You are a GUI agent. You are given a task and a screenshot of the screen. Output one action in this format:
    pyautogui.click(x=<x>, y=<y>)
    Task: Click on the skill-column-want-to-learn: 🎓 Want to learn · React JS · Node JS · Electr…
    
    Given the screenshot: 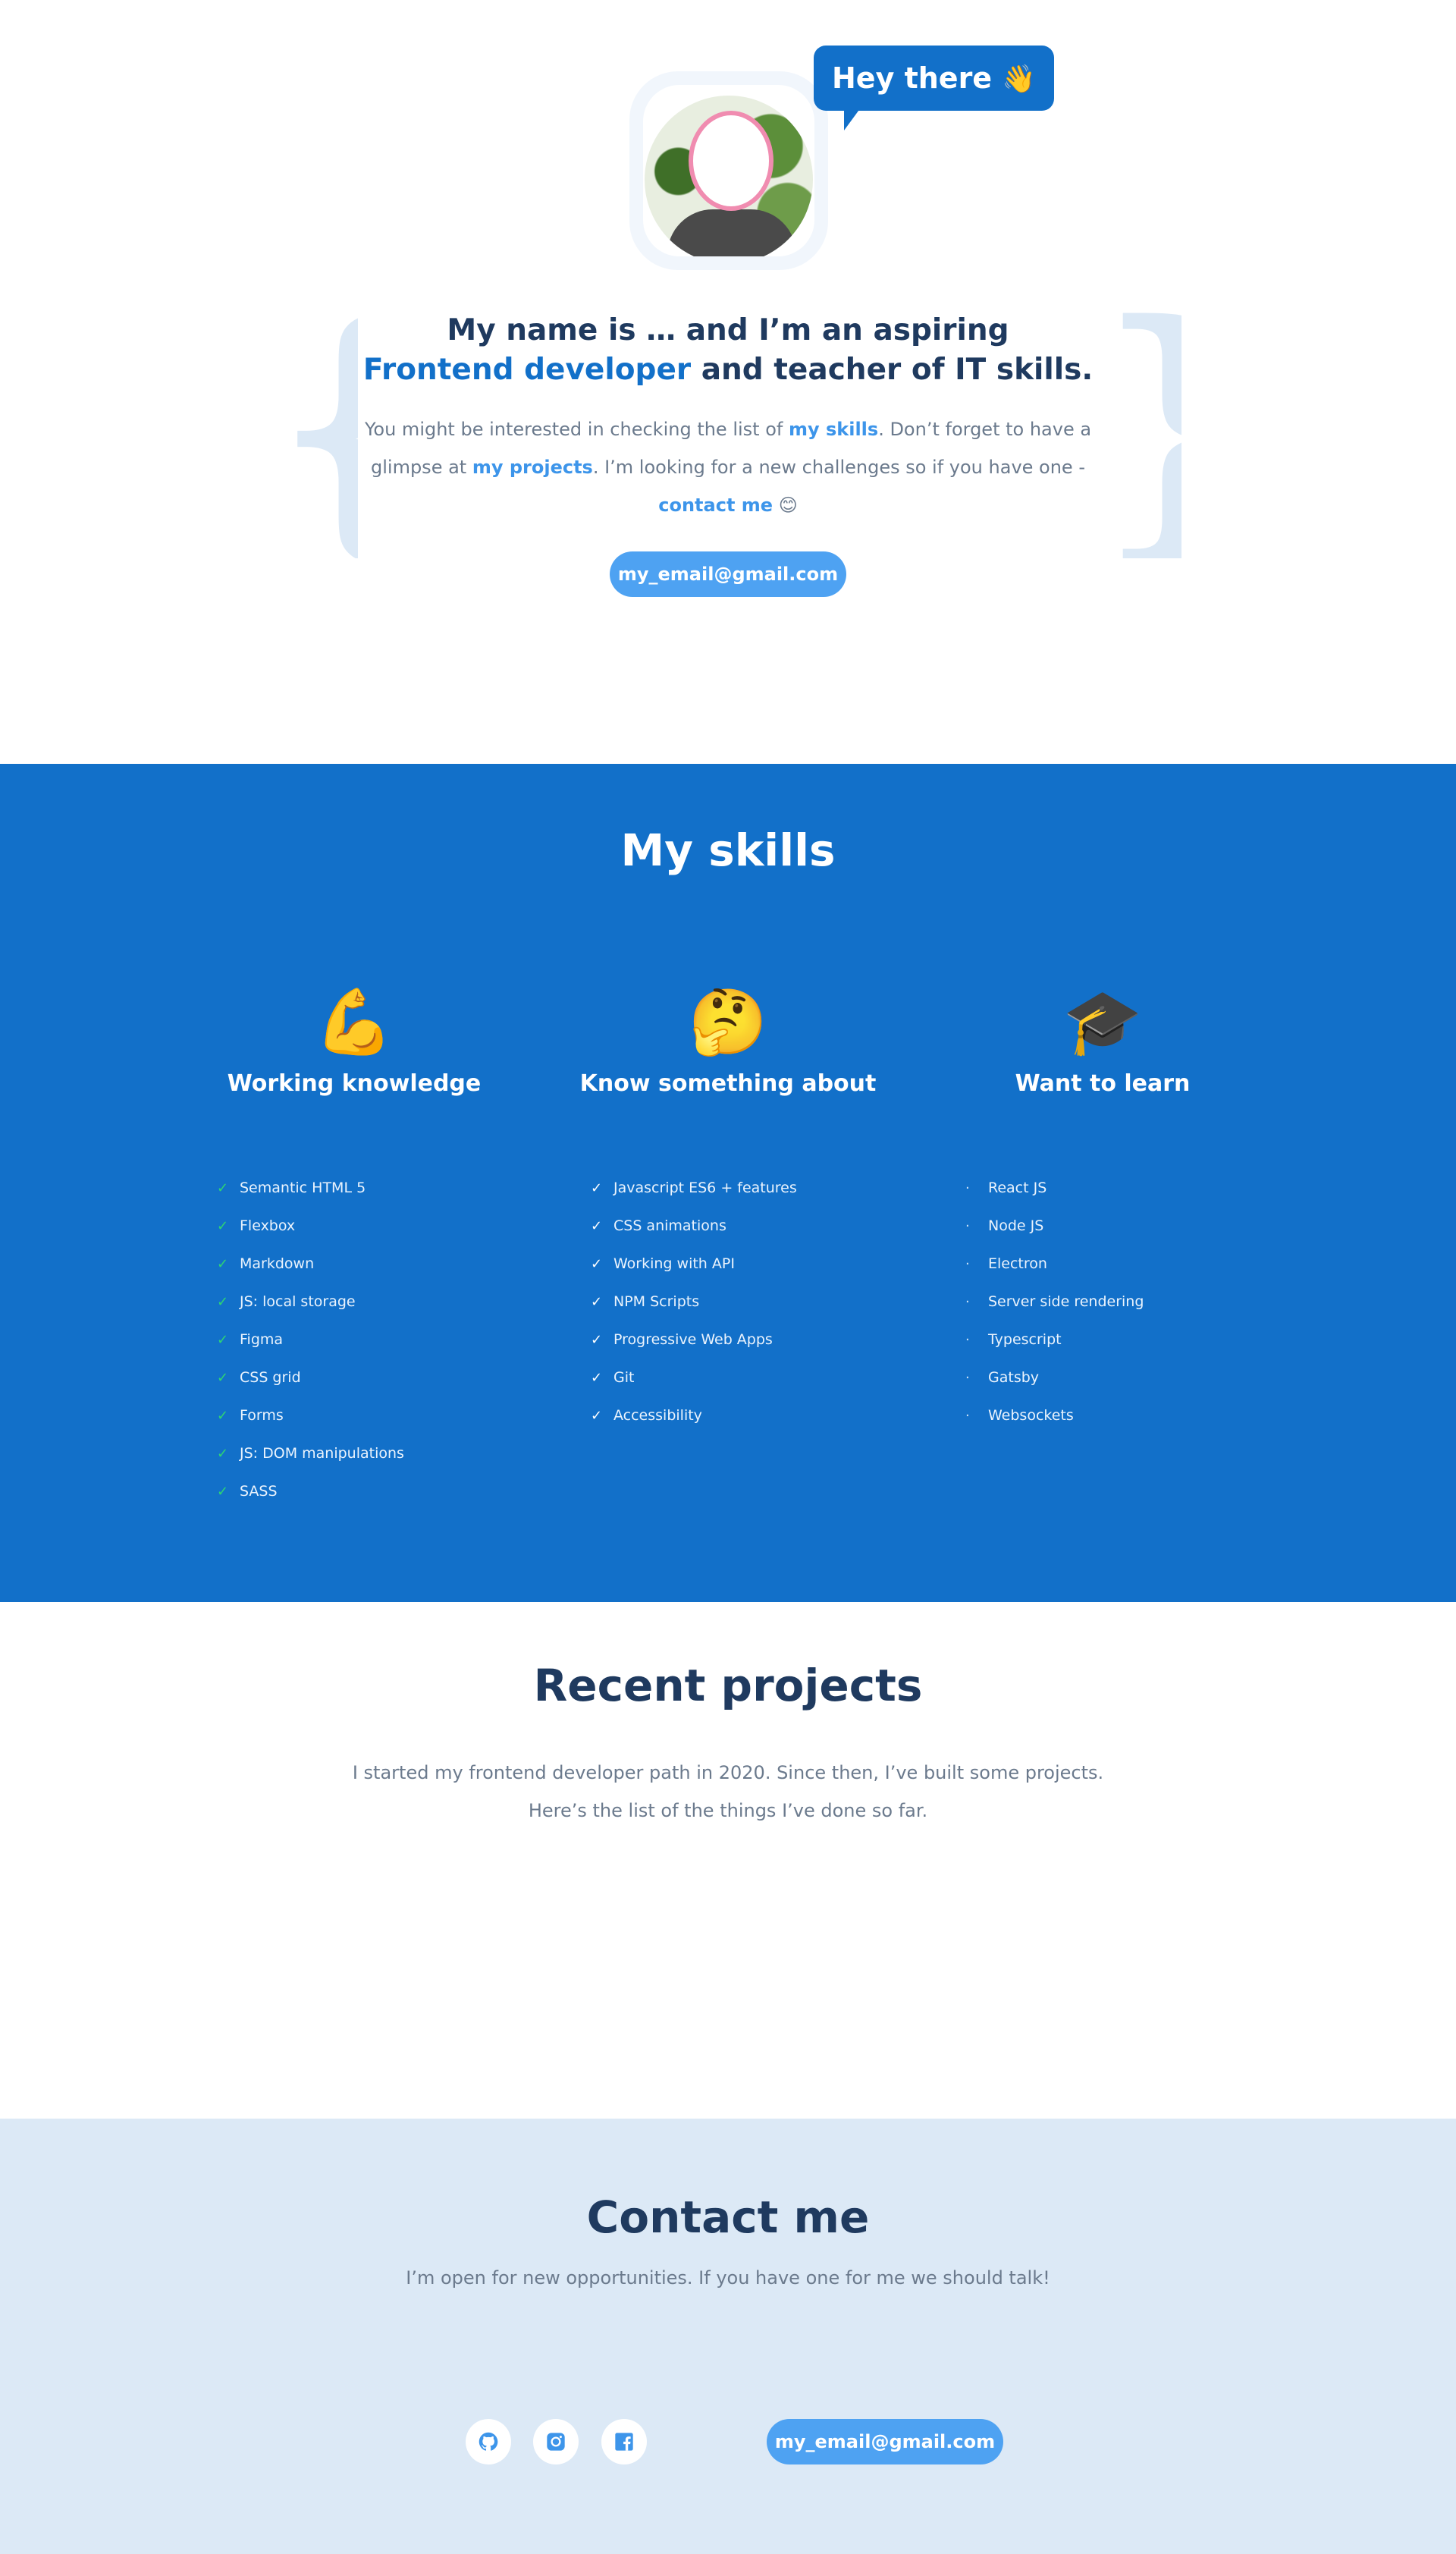 What is the action you would take?
    pyautogui.click(x=1102, y=1209)
    